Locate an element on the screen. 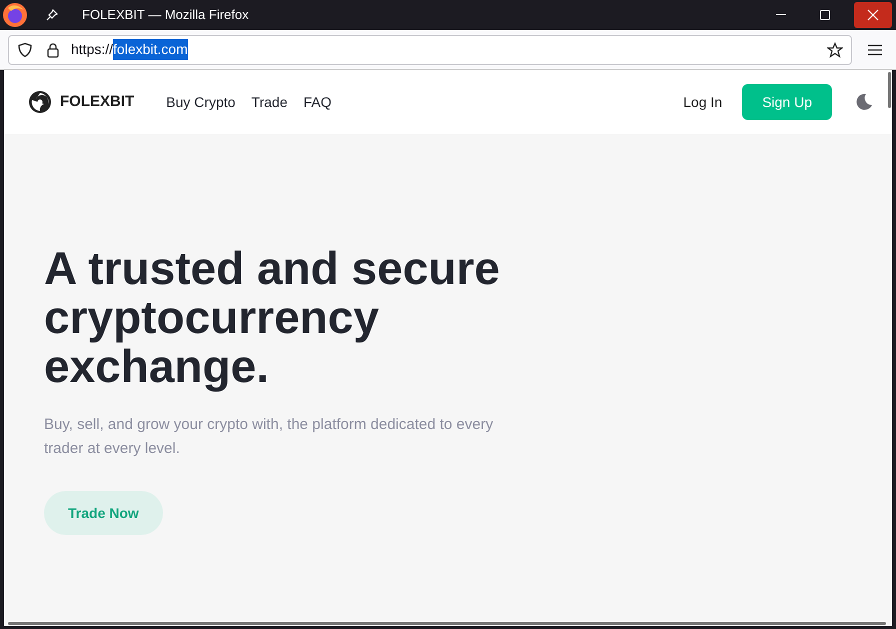 This screenshot has width=896, height=629. close-button is located at coordinates (873, 15).